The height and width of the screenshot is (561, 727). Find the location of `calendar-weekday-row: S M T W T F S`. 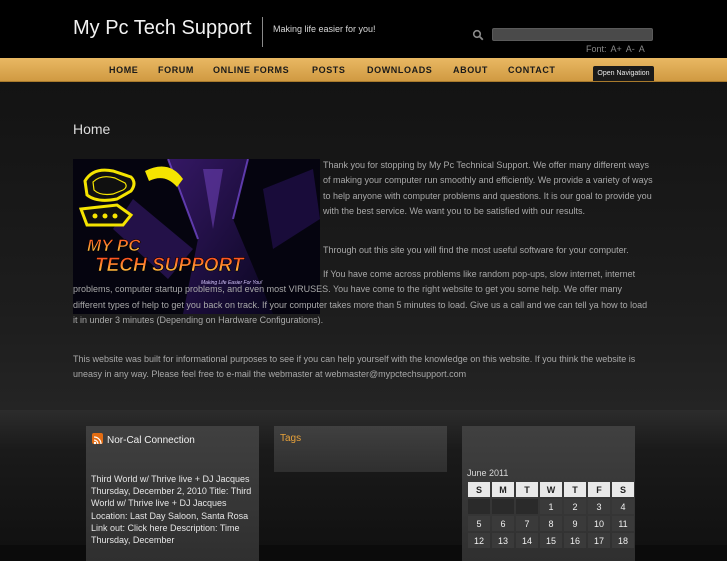

calendar-weekday-row: S M T W T F S is located at coordinates (551, 489).